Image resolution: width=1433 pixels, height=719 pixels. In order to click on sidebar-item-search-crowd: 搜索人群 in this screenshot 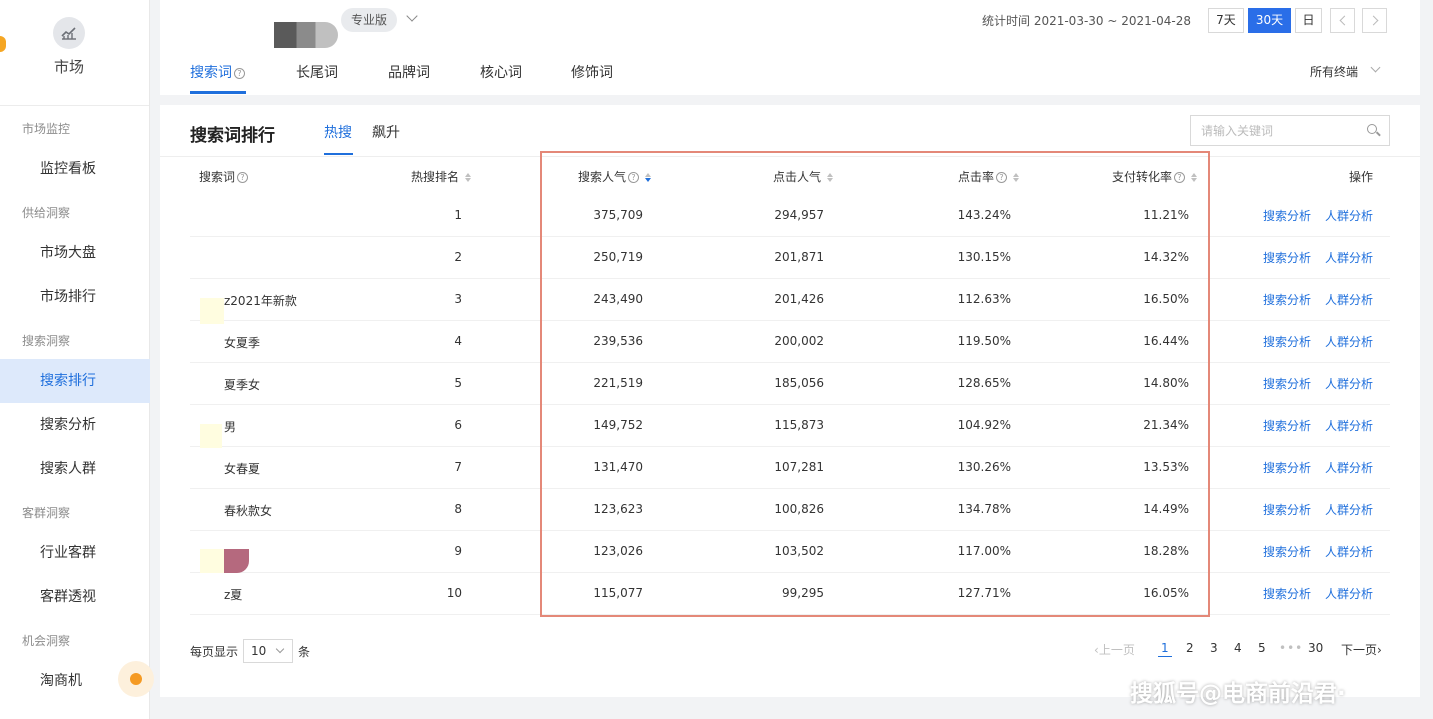, I will do `click(75, 469)`.